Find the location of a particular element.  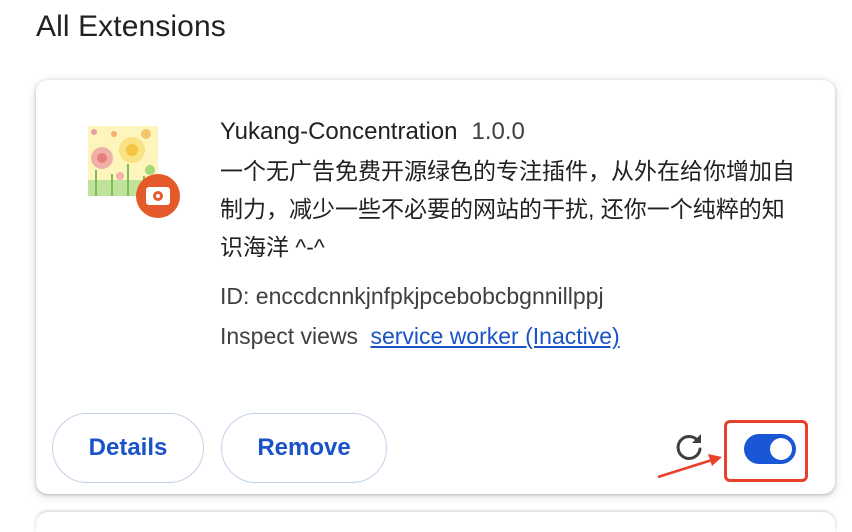

annotation-arrow-icon is located at coordinates (689, 466).